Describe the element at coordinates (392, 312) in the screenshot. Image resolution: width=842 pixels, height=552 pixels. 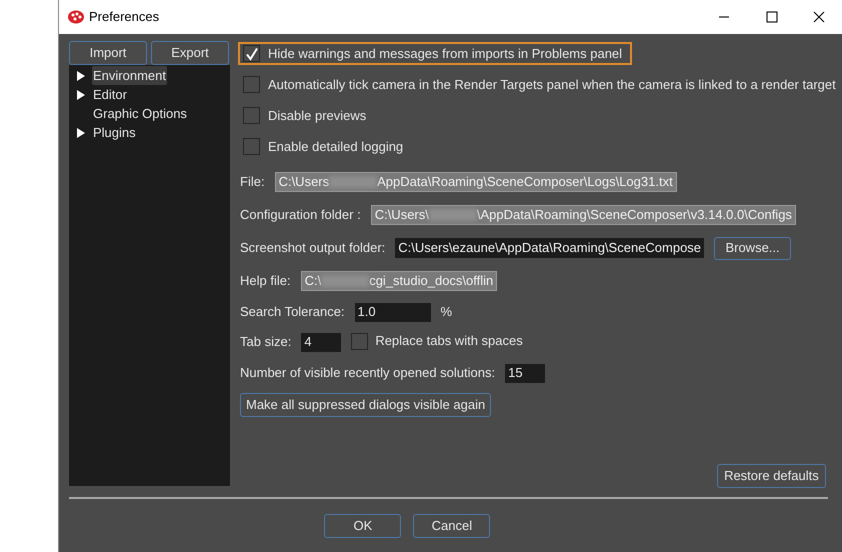
I see `tolerance-field: 1.0` at that location.